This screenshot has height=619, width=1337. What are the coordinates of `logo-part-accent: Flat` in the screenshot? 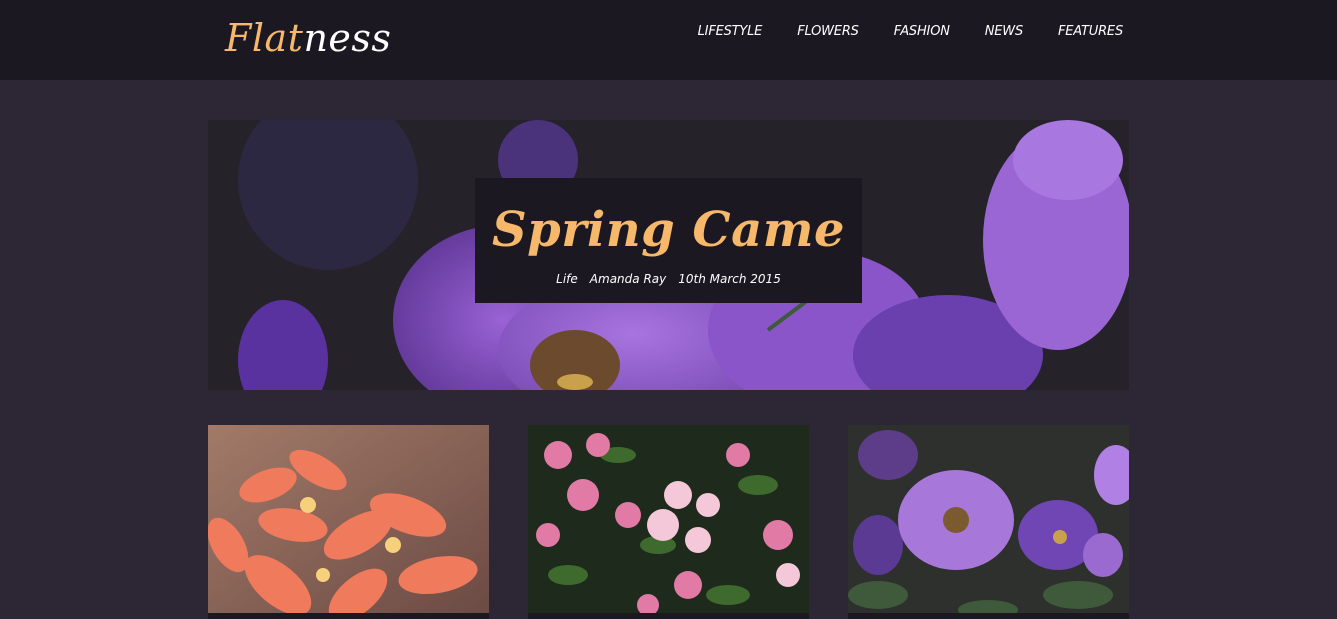 It's located at (264, 38).